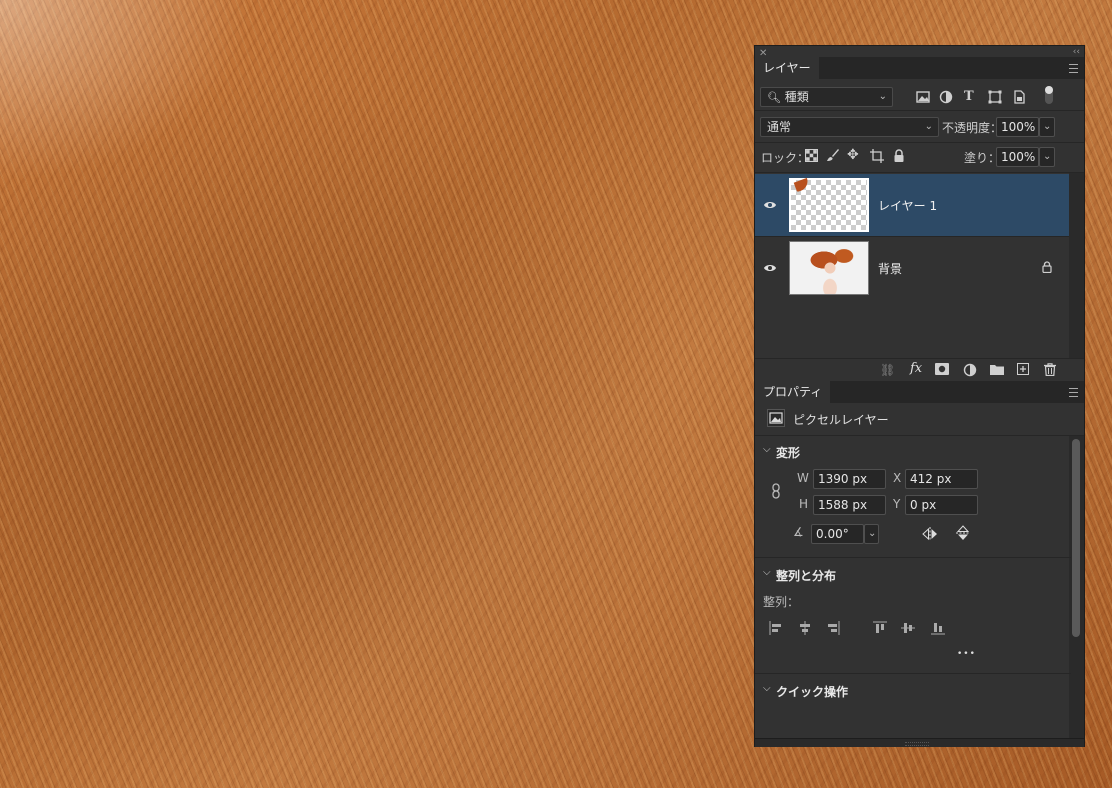 The height and width of the screenshot is (788, 1112). Describe the element at coordinates (1076, 538) in the screenshot. I see `properties-scrollbar-thumb` at that location.